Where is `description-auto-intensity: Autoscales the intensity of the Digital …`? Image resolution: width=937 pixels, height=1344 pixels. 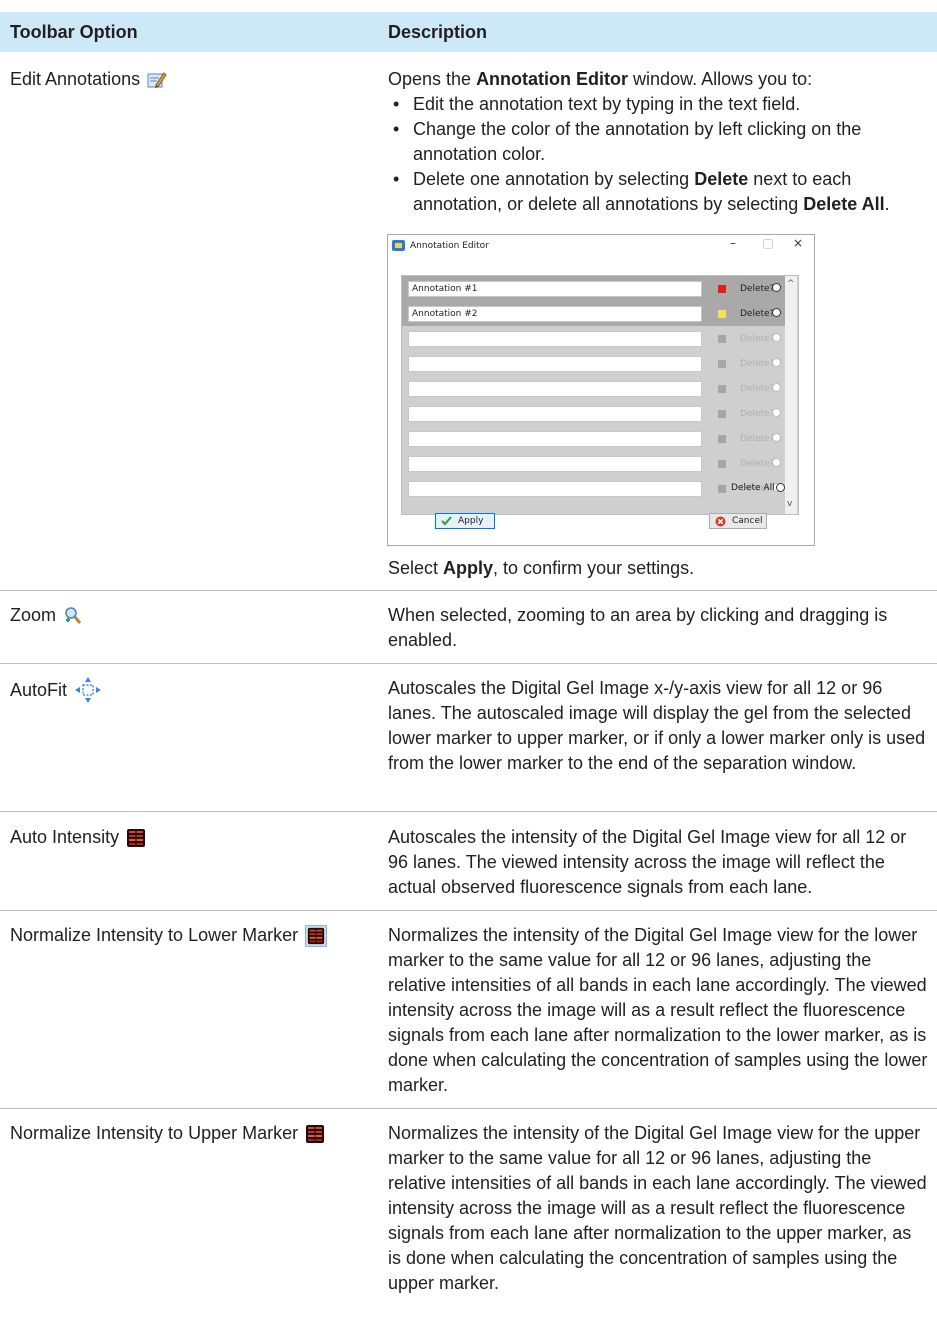 description-auto-intensity: Autoscales the intensity of the Digital … is located at coordinates (647, 862).